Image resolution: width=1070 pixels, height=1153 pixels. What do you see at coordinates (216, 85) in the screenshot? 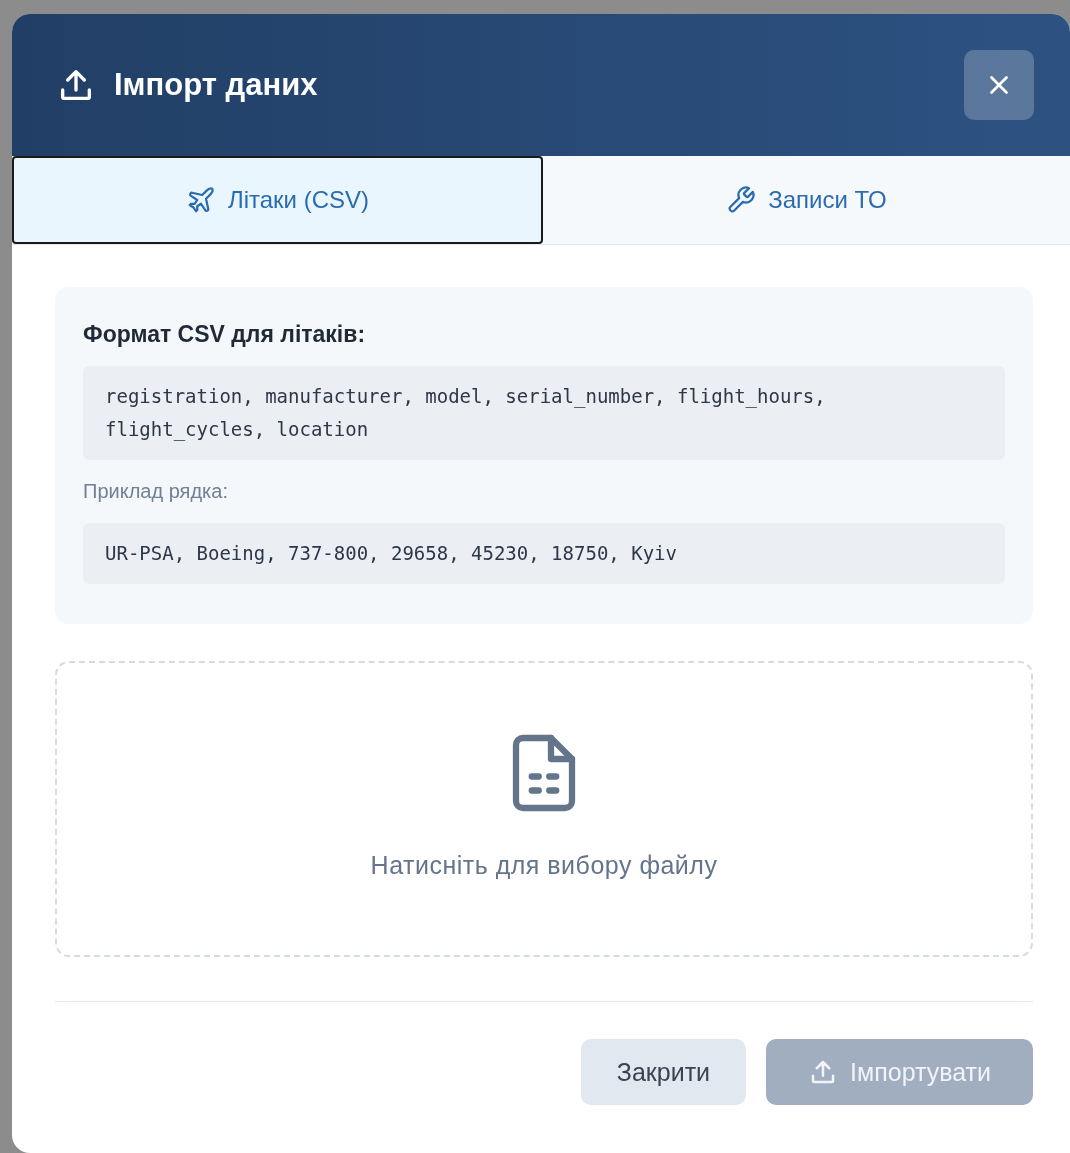
I see `dialog-title: Імпорт даних` at bounding box center [216, 85].